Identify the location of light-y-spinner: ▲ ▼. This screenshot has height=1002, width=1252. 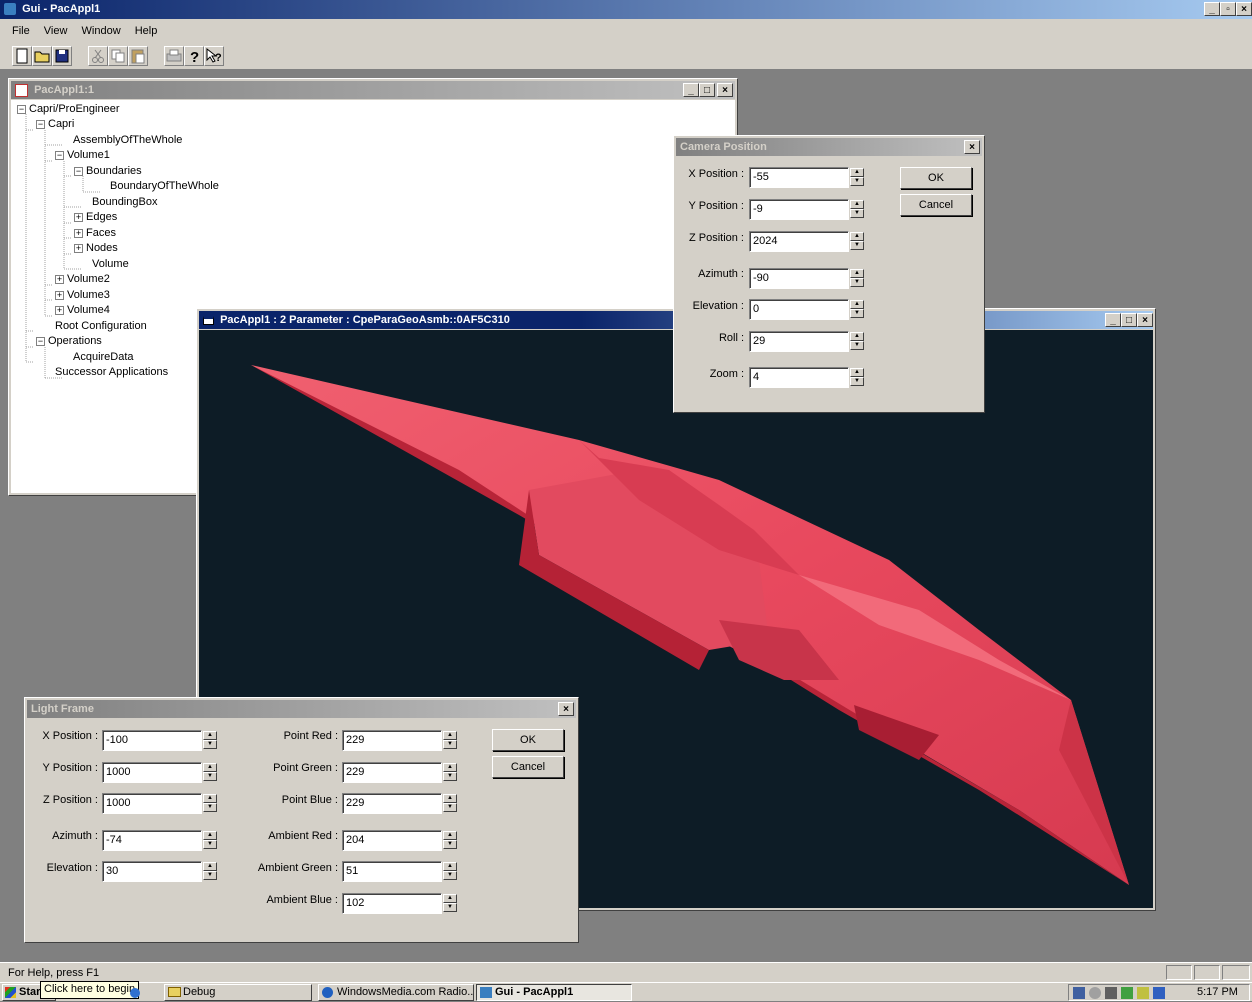
(210, 772).